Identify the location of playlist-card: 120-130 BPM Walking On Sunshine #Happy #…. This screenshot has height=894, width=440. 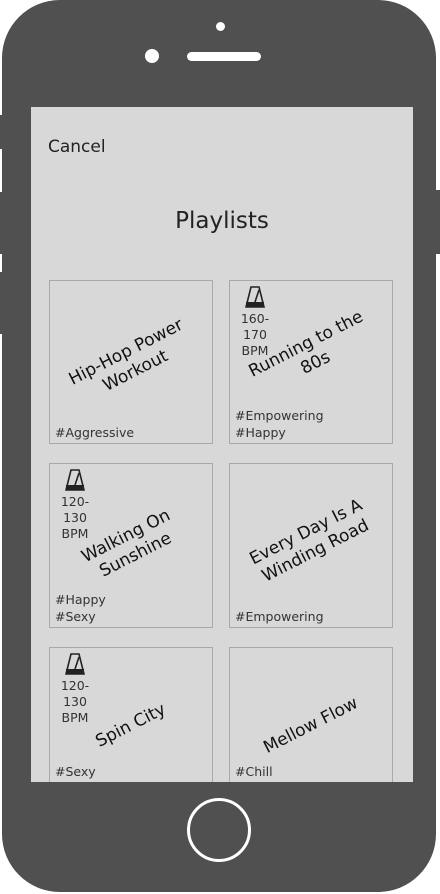
(131, 545).